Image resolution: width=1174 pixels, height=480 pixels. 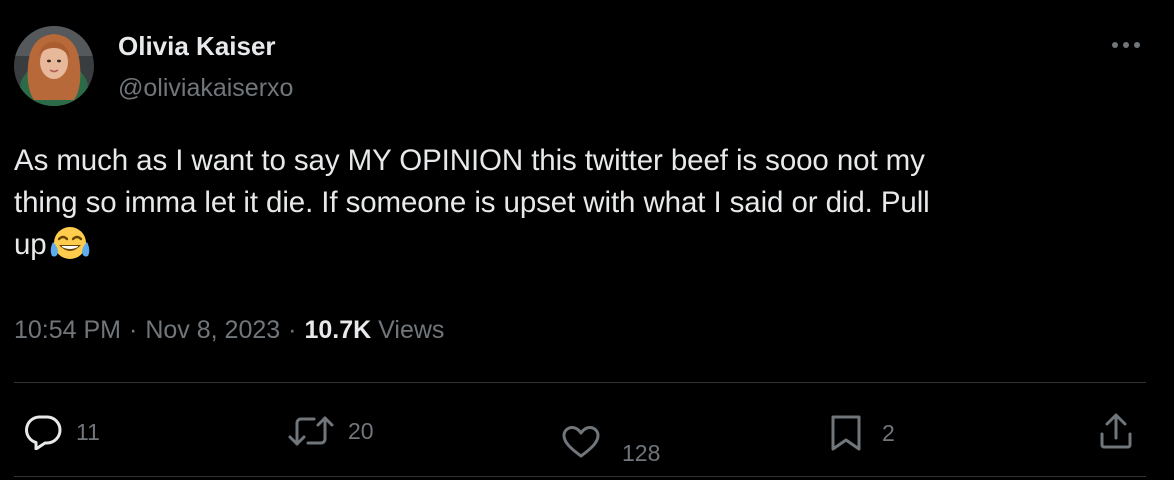 I want to click on face-with-tears-of-joy-icon, so click(x=69, y=243).